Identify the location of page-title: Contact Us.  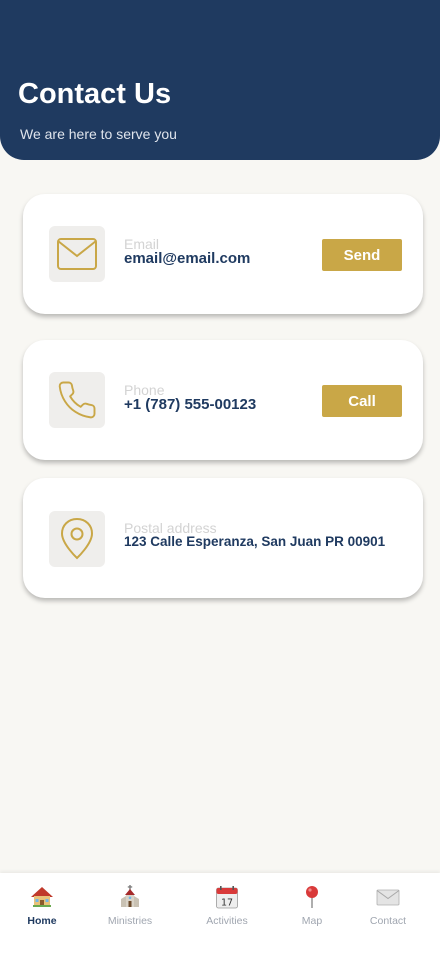
(95, 94).